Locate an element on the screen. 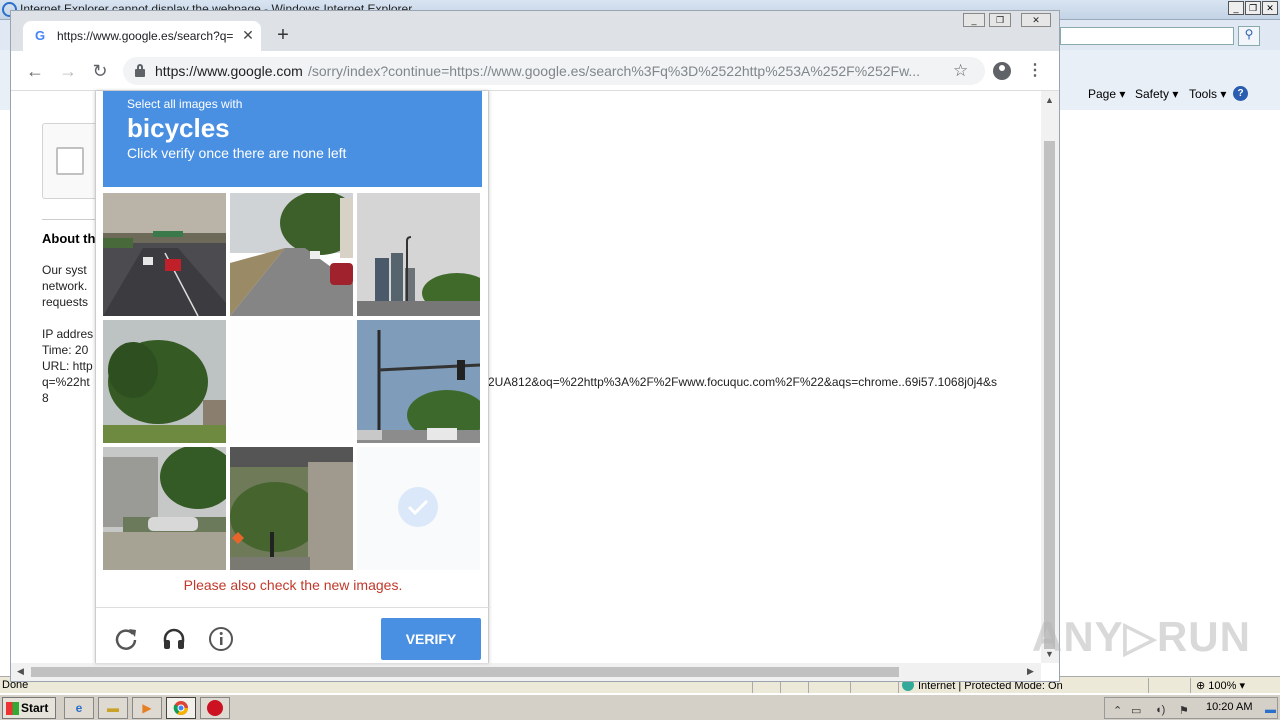 The height and width of the screenshot is (720, 1280). taskbar: Start e ▬ ▶ ⌃ ▭ ◖) ⚑ ▬ 10:20 AM is located at coordinates (640, 707).